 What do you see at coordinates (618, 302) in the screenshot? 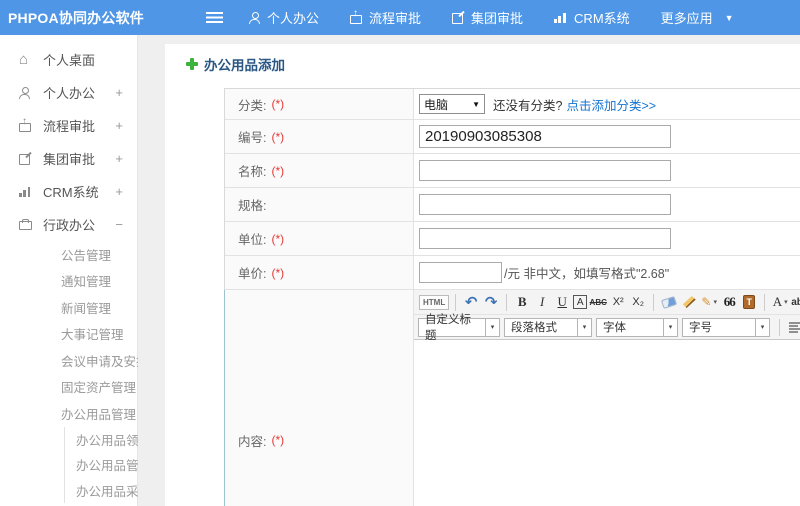
I see `superscript-button: X²` at bounding box center [618, 302].